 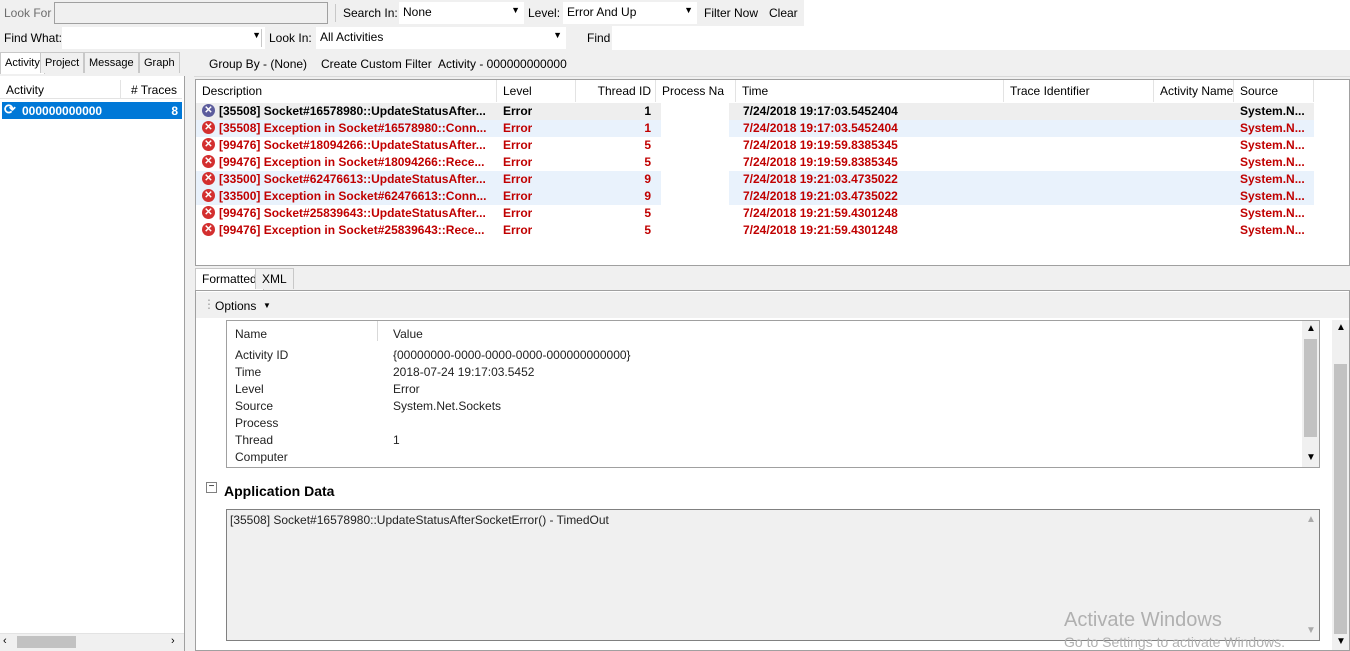 I want to click on row-time: 7/24/2018 19:21:03.4735022, so click(x=820, y=179).